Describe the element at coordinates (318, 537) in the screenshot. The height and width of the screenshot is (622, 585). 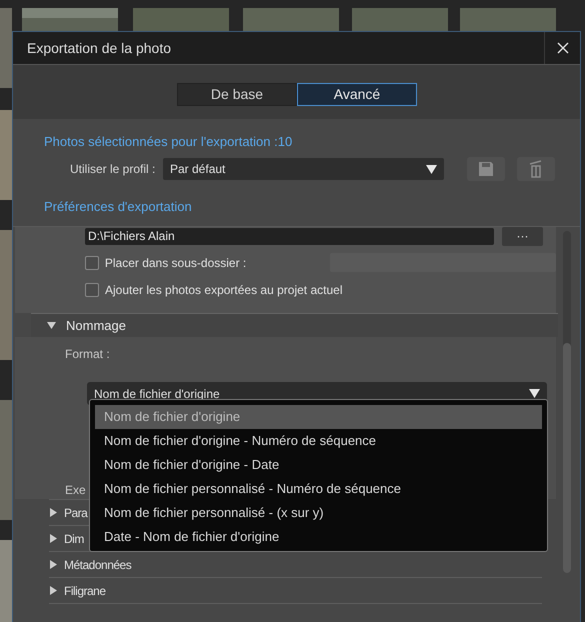
I see `dropdown-option: Date - Nom de fichier d'origine` at that location.